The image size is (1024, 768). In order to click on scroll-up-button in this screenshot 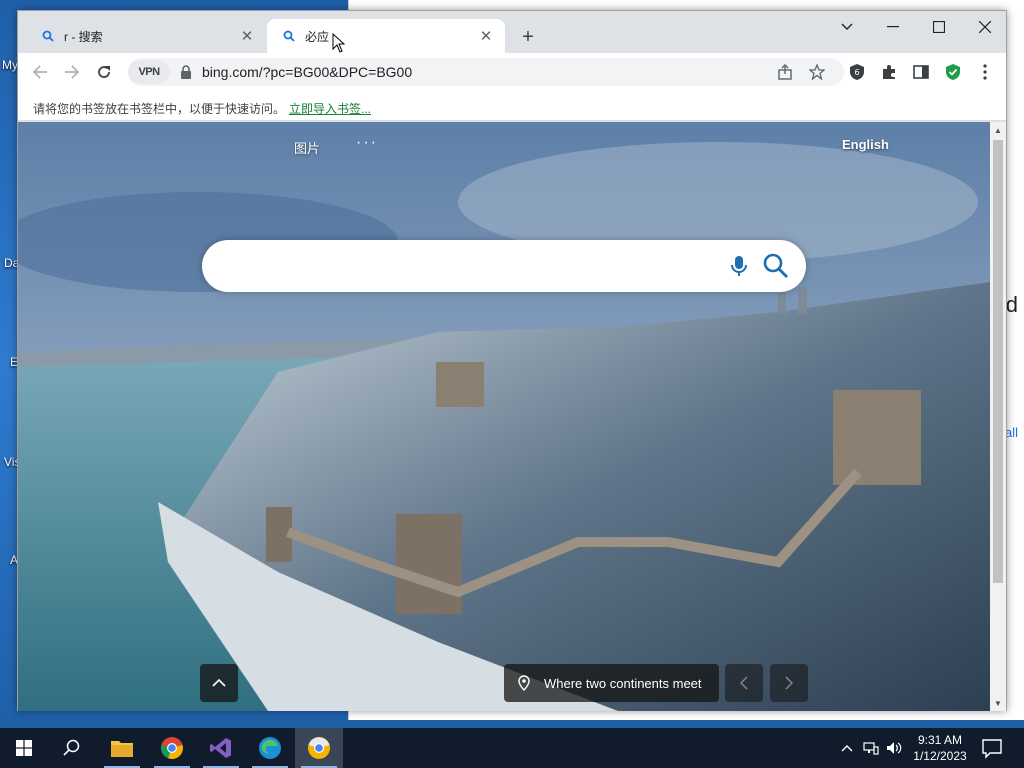, I will do `click(219, 683)`.